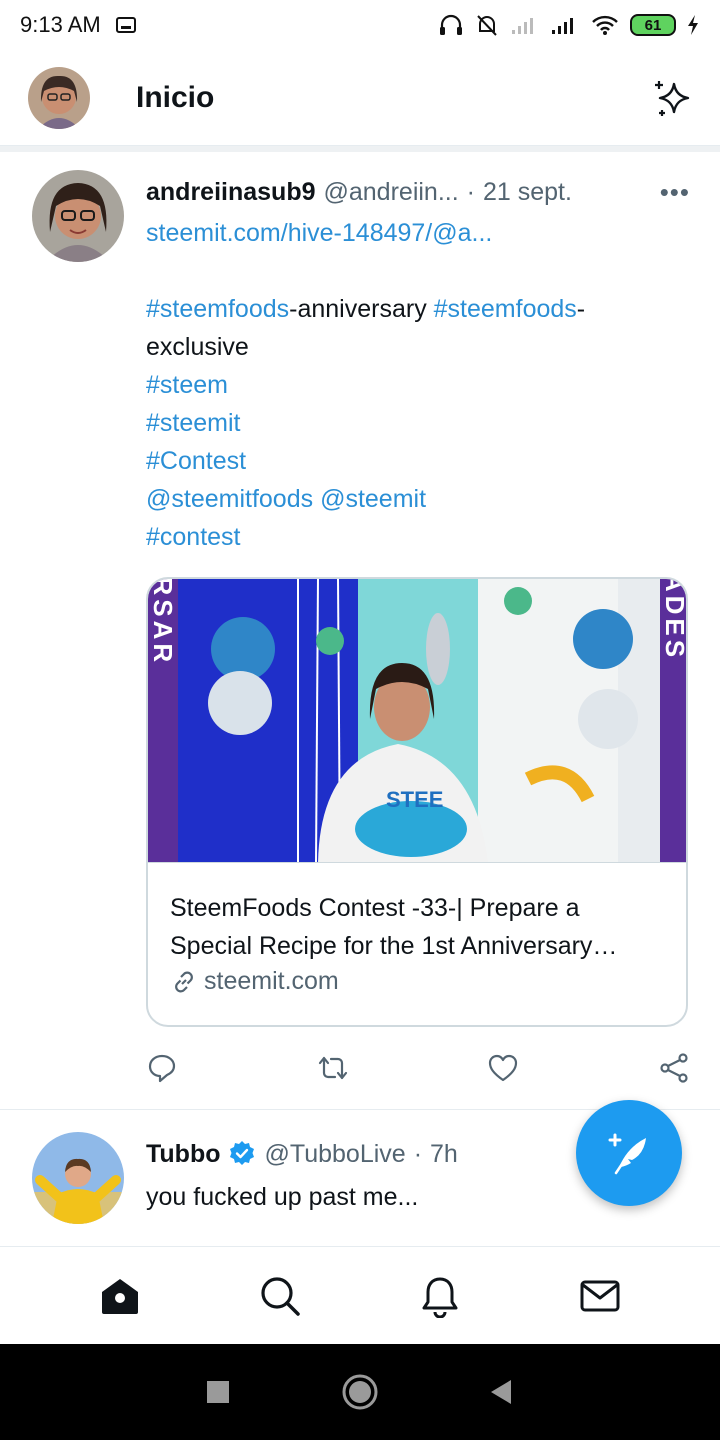 This screenshot has height=1440, width=720. I want to click on hashtag-steemfoods: #steemfoods, so click(217, 309).